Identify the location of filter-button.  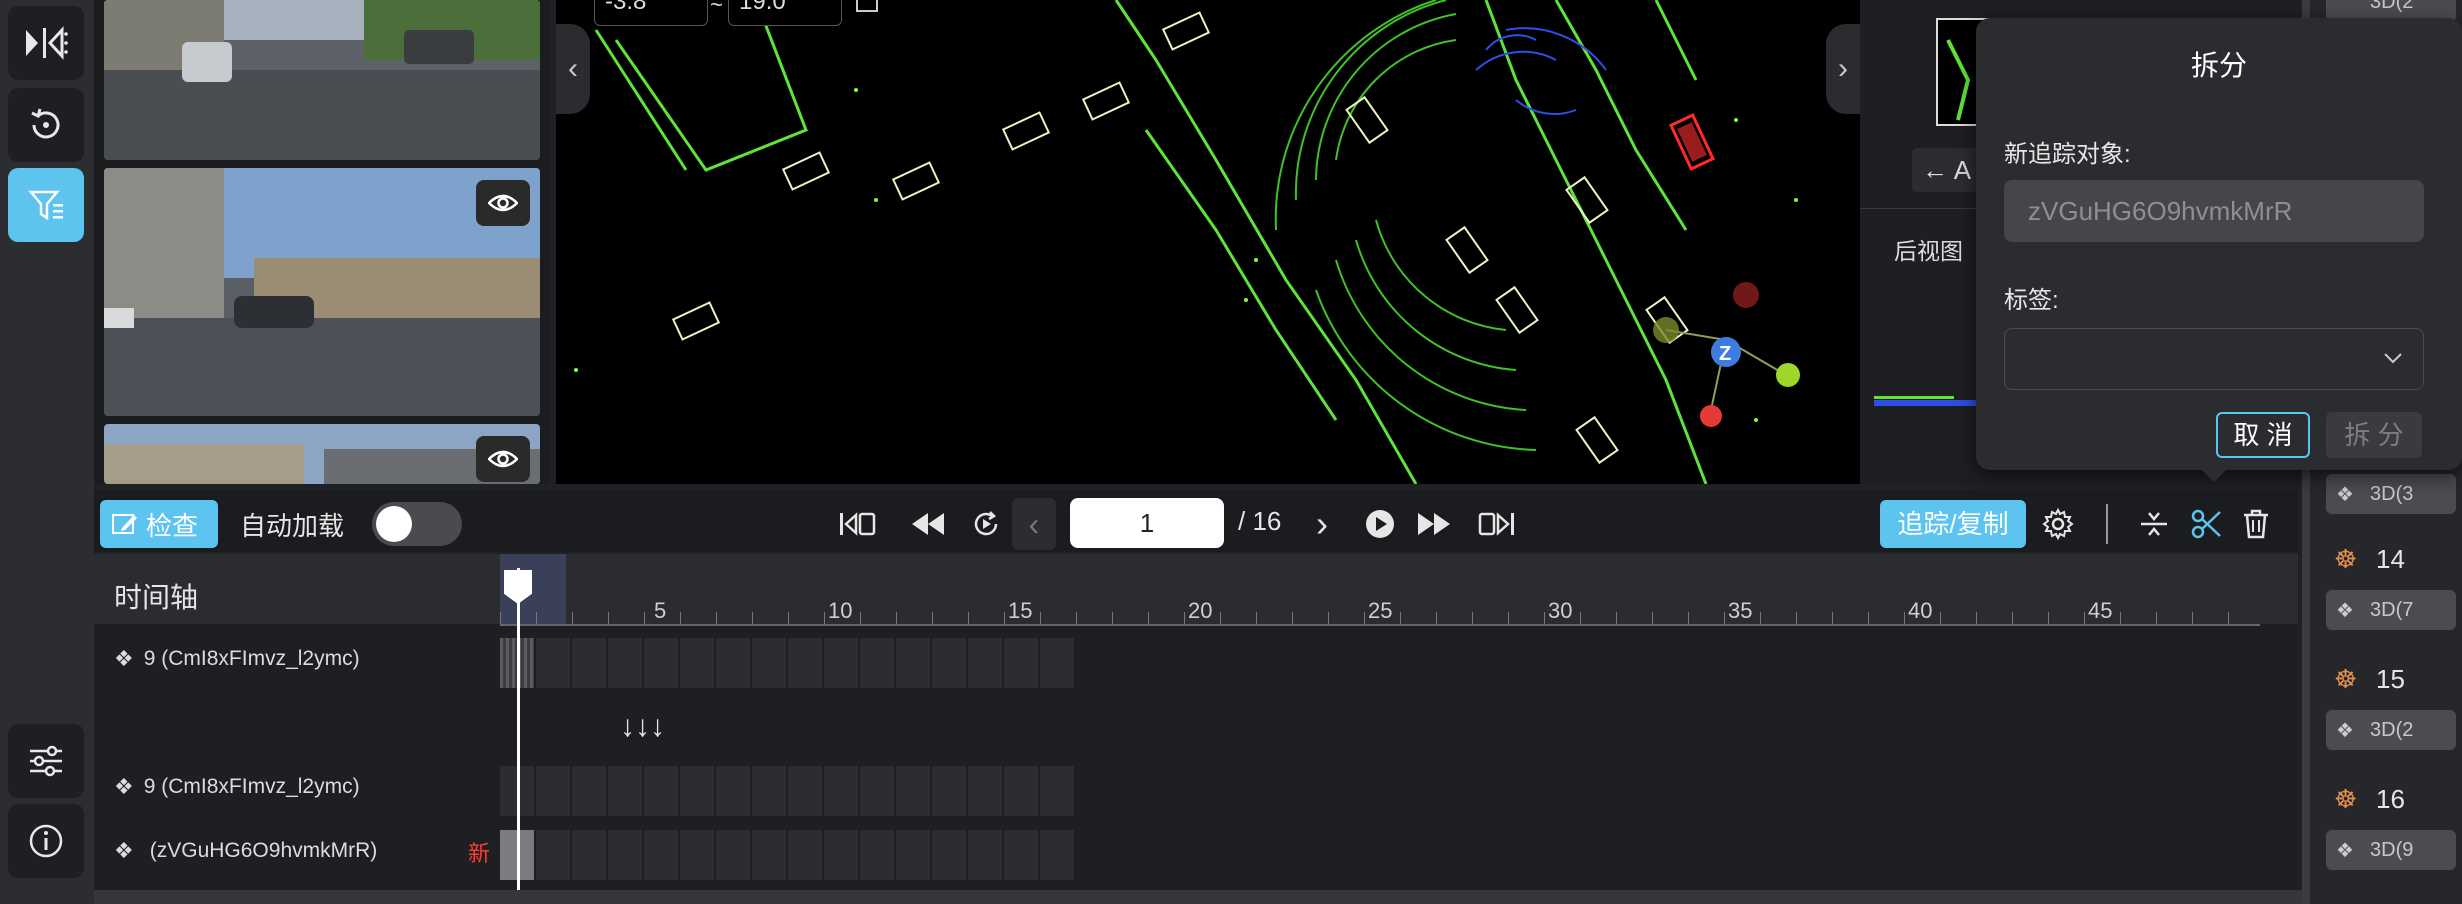
(46, 205).